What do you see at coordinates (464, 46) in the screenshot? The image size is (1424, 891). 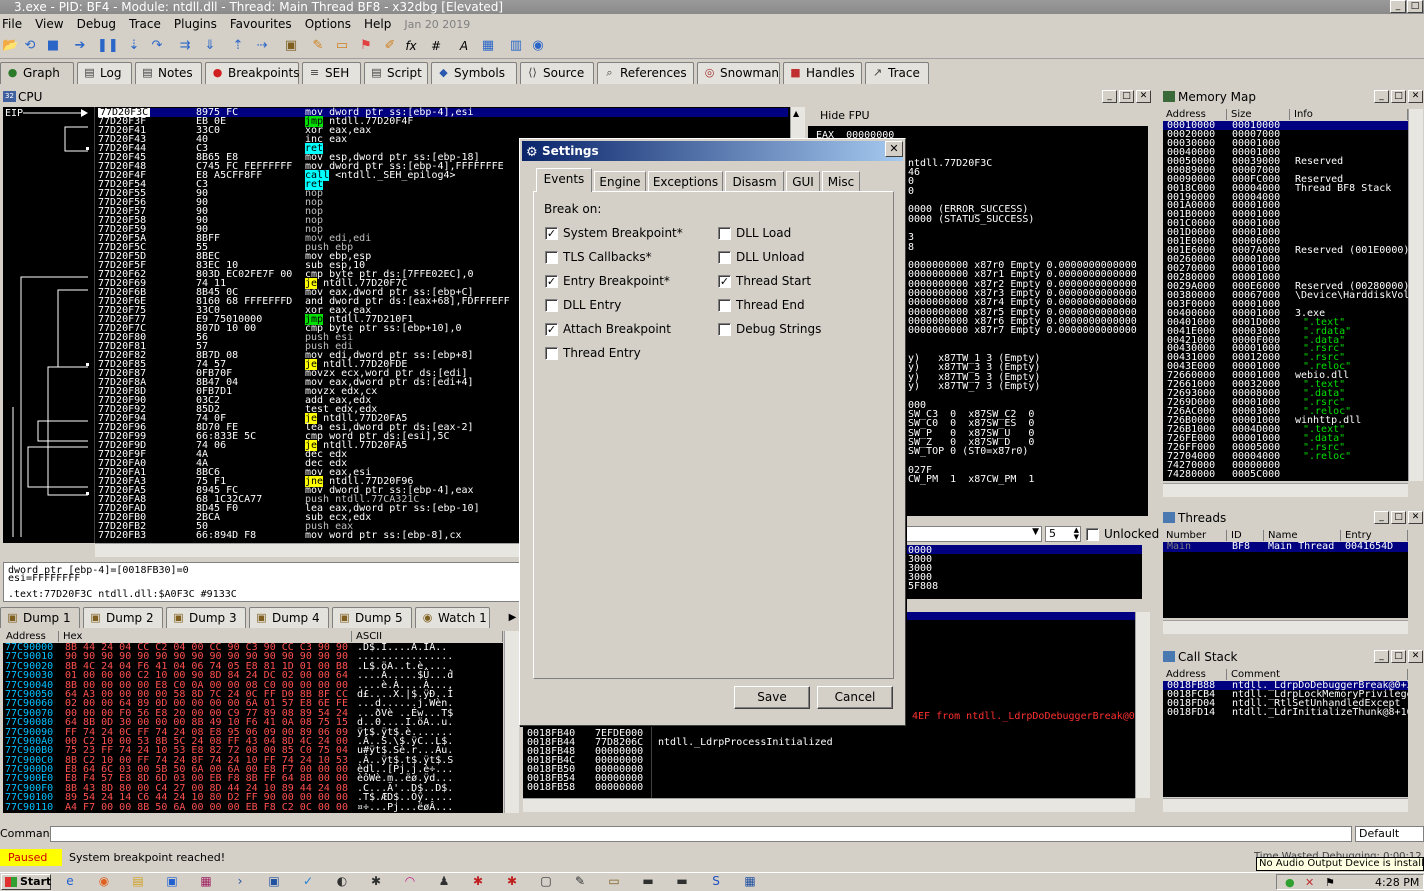 I see `font-icon: A` at bounding box center [464, 46].